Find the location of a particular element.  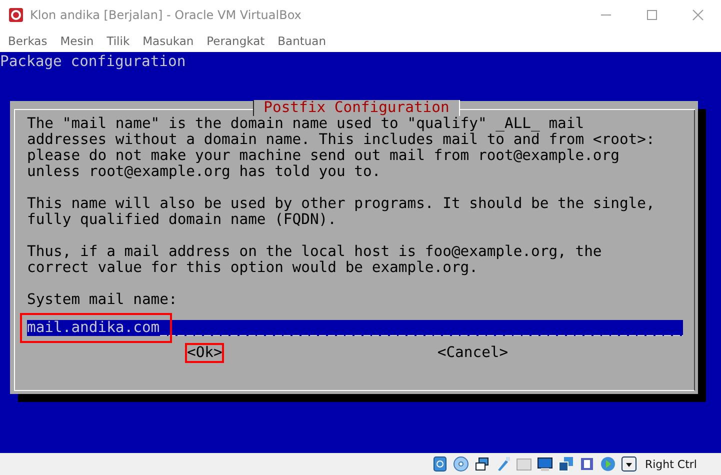

dialog-text-line: correct value for this option would be example.org. is located at coordinates (252, 268).